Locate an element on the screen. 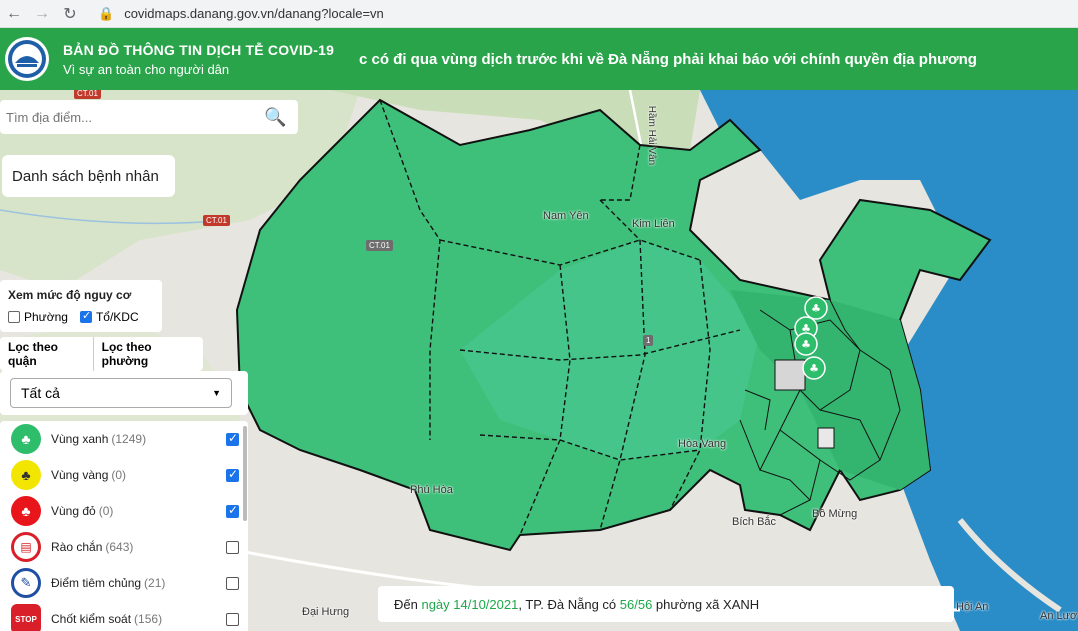 This screenshot has width=1078, height=631. legend-count: (156) is located at coordinates (148, 619).